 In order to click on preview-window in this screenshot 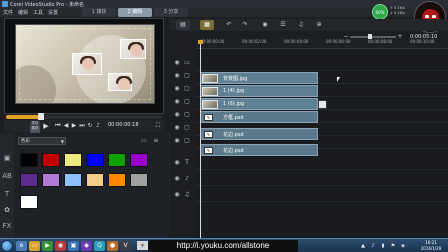, I will do `click(84, 66)`.